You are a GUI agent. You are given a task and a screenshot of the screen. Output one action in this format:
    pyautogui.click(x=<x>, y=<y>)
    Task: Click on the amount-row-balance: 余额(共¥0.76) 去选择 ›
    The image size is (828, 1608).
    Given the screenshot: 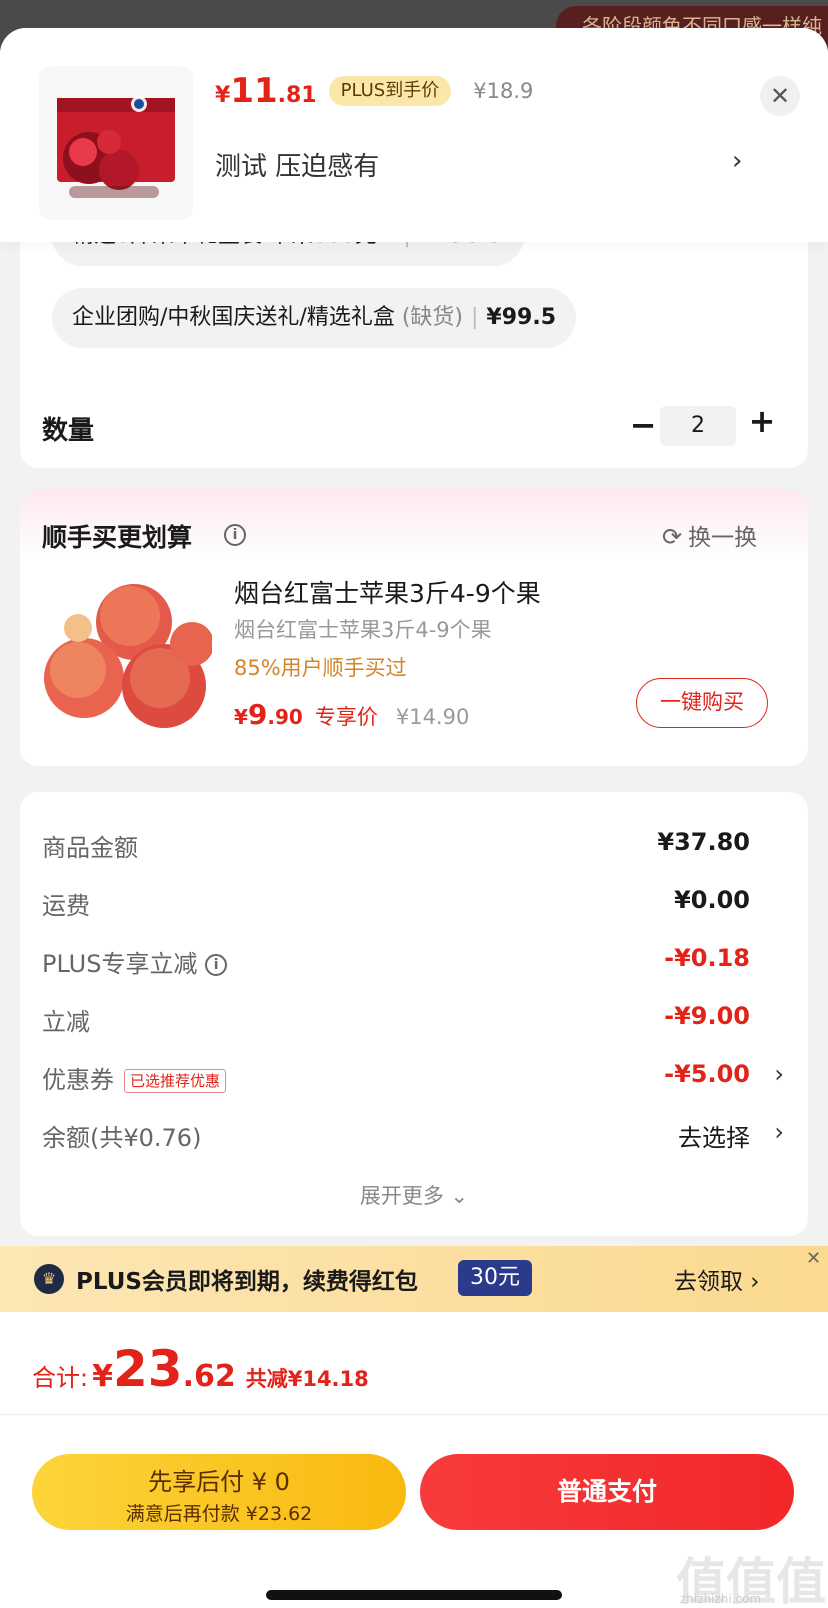 What is the action you would take?
    pyautogui.click(x=414, y=1138)
    